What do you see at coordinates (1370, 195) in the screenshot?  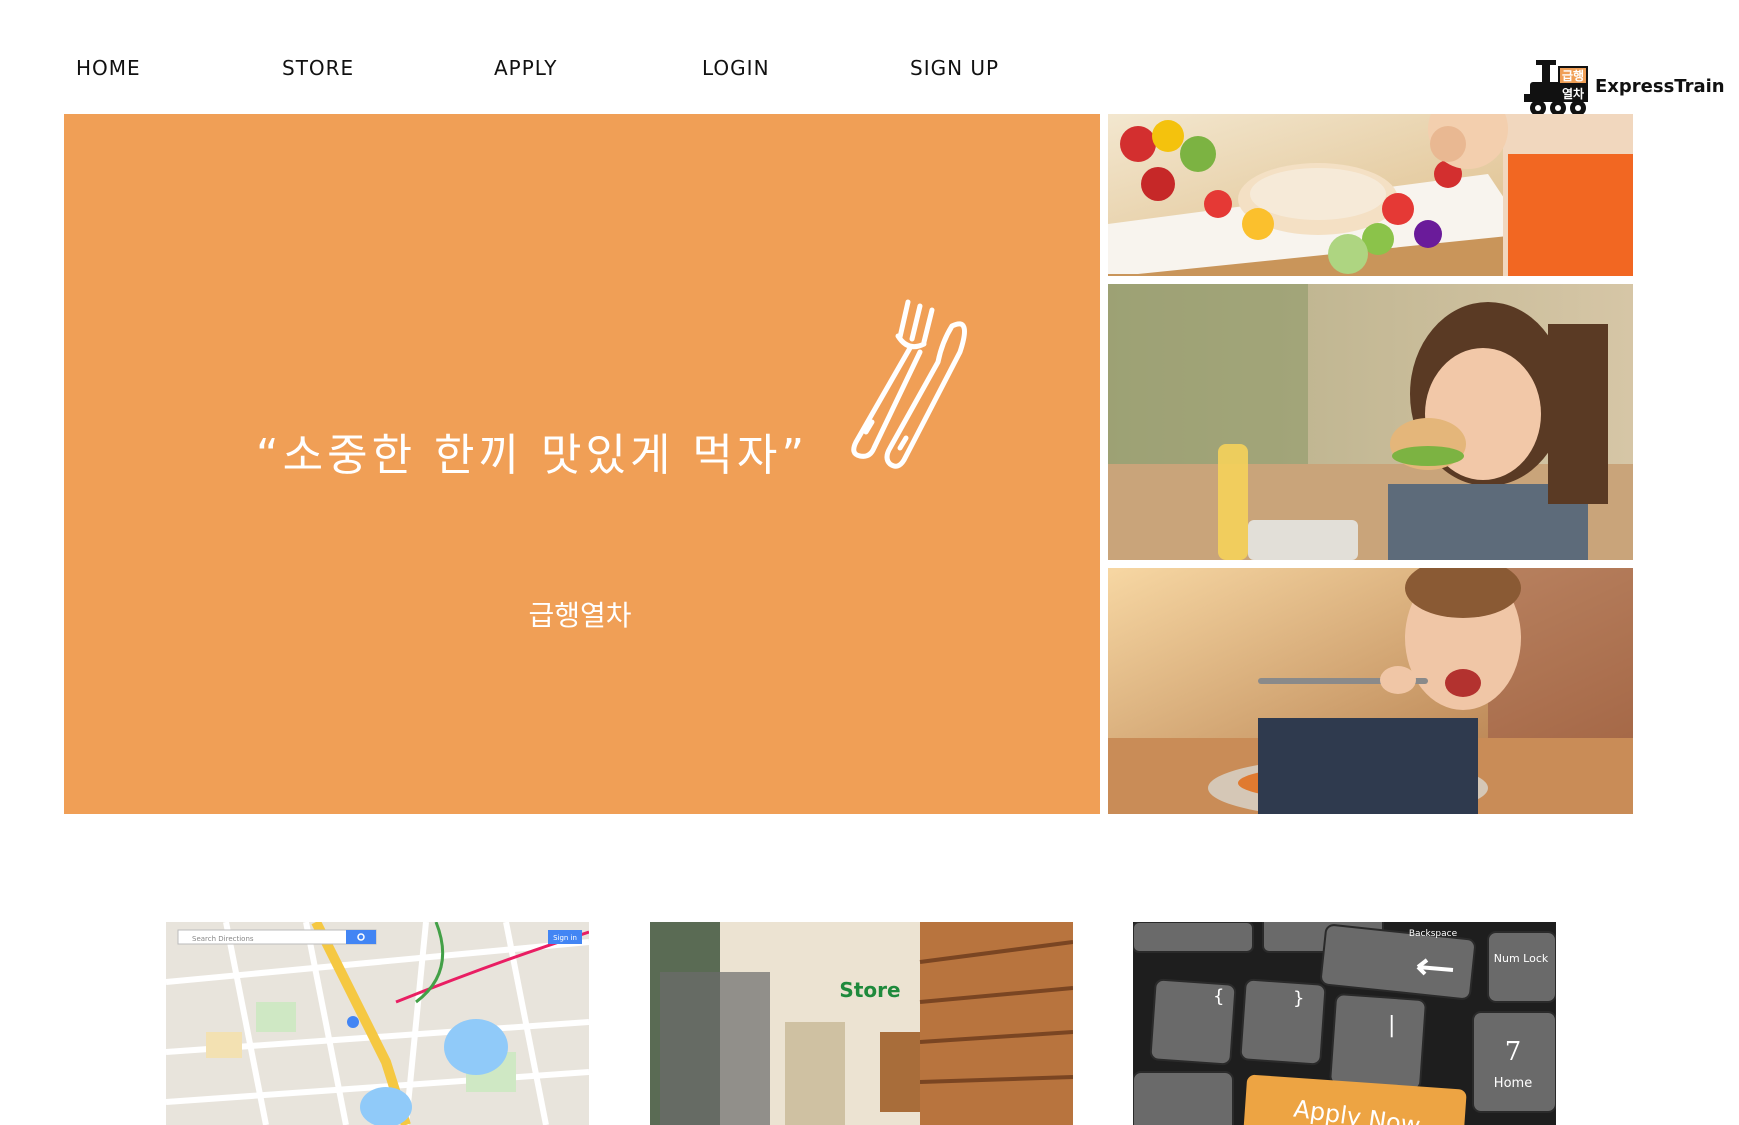 I see `photo-fruit-platter` at bounding box center [1370, 195].